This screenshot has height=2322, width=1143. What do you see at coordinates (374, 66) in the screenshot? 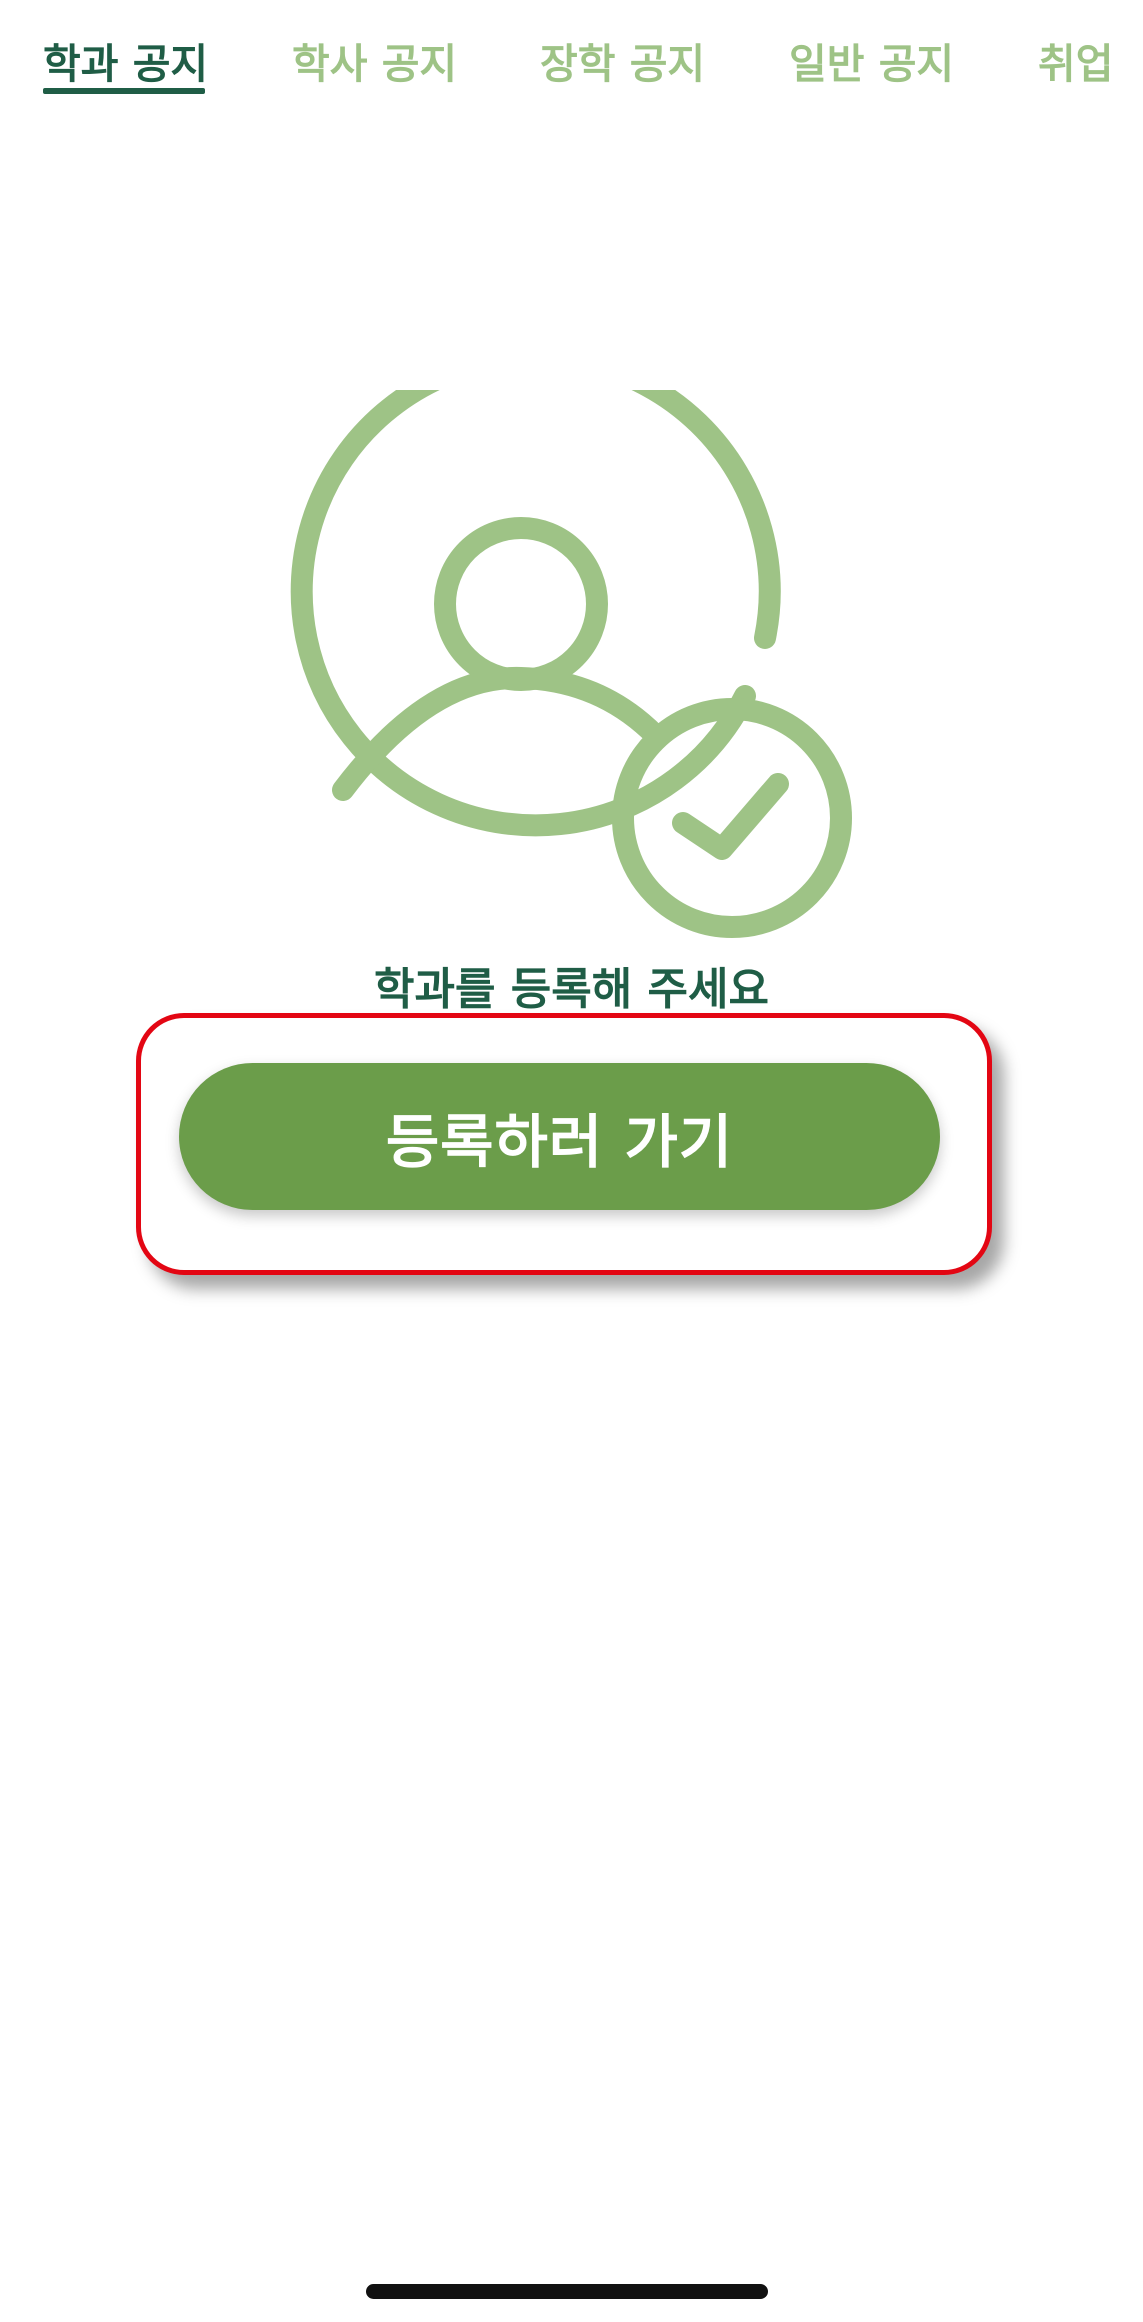
I see `tab-academic-notice: 학사 공지` at bounding box center [374, 66].